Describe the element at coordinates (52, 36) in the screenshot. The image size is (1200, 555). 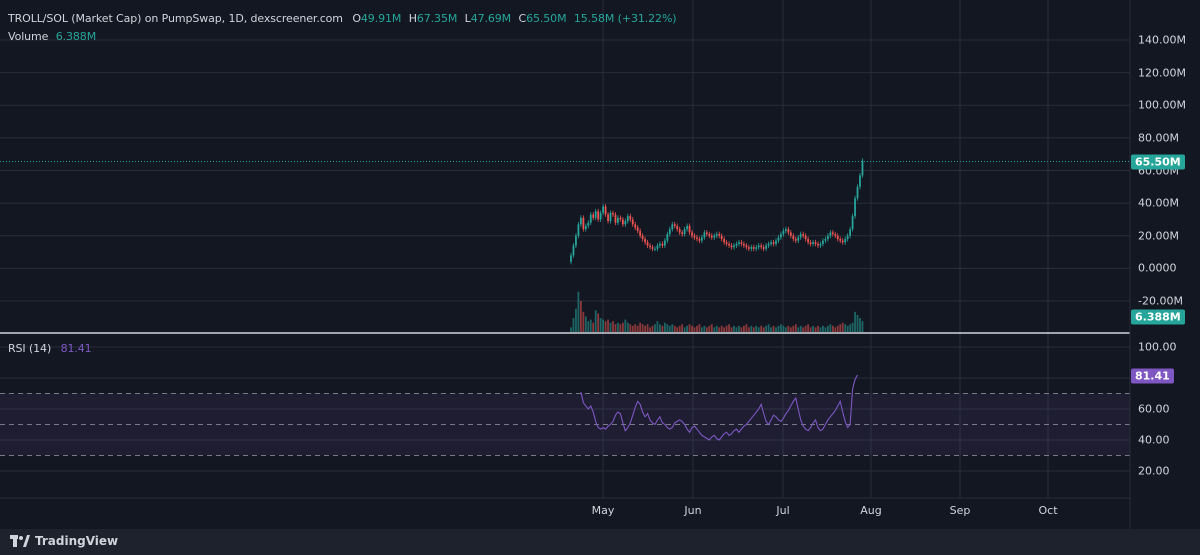
I see `legend-volume: Volume 6.388M` at that location.